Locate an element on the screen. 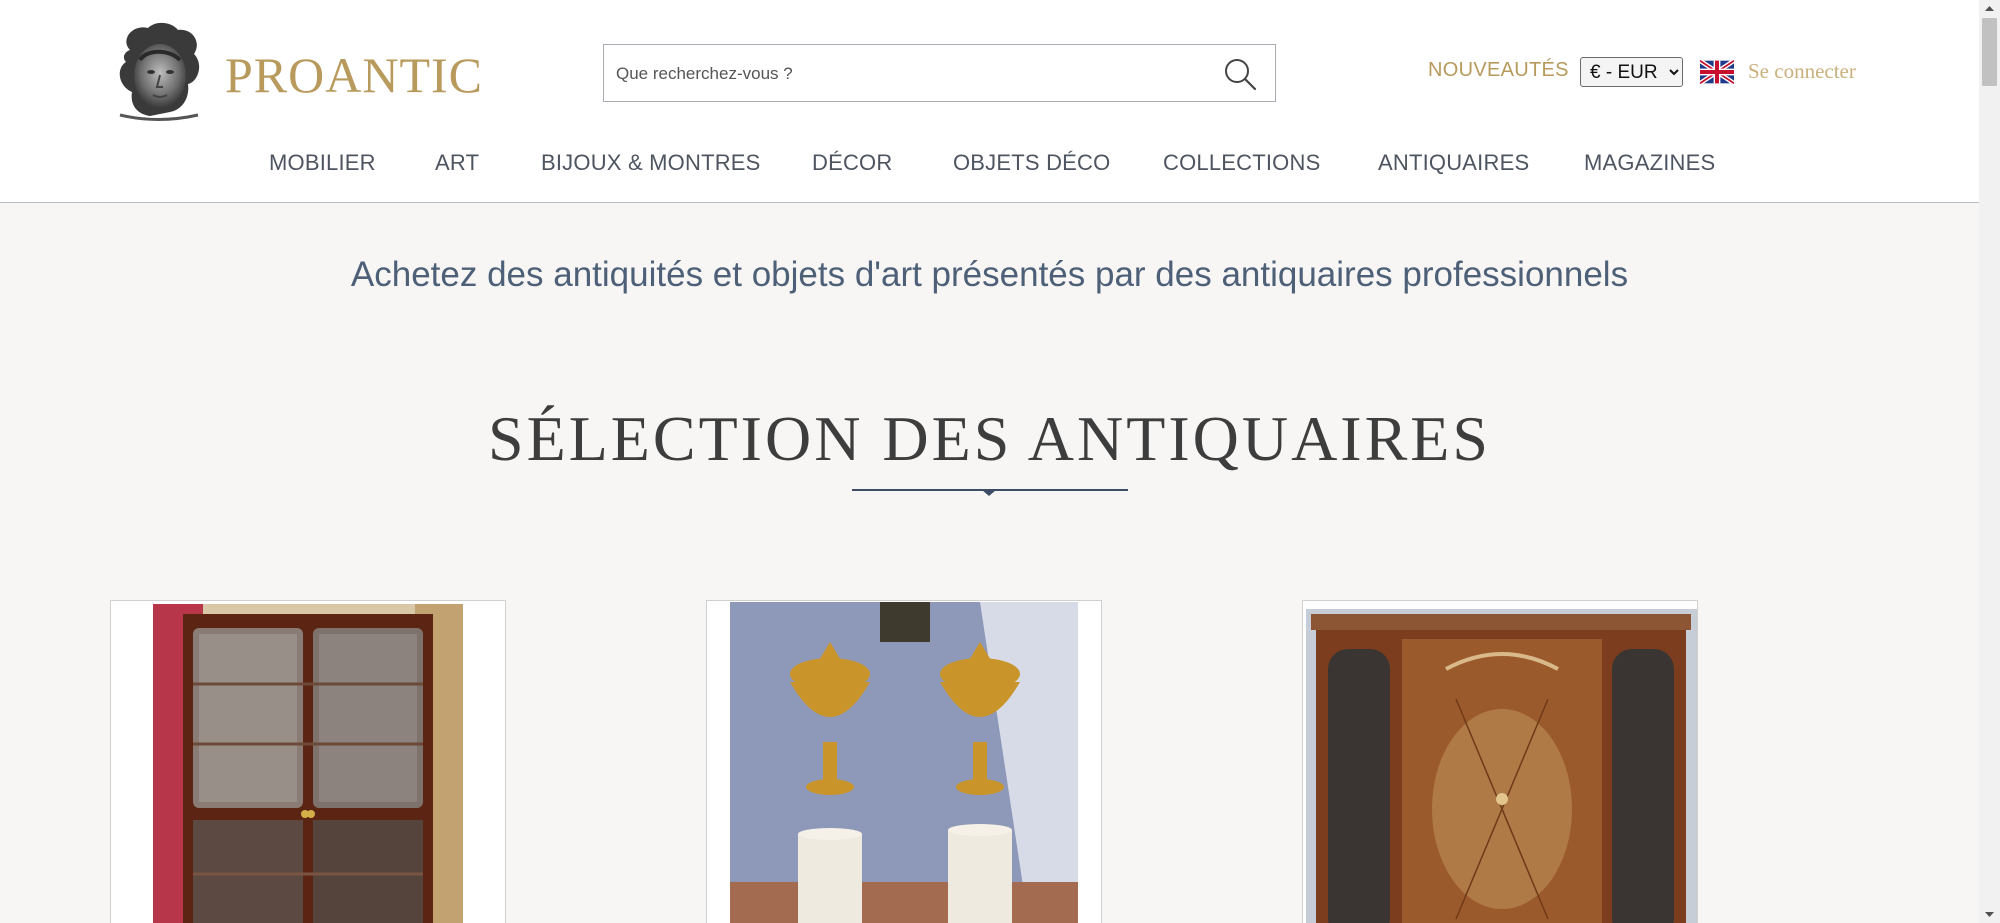  scrollbar-thumb is located at coordinates (1989, 52).